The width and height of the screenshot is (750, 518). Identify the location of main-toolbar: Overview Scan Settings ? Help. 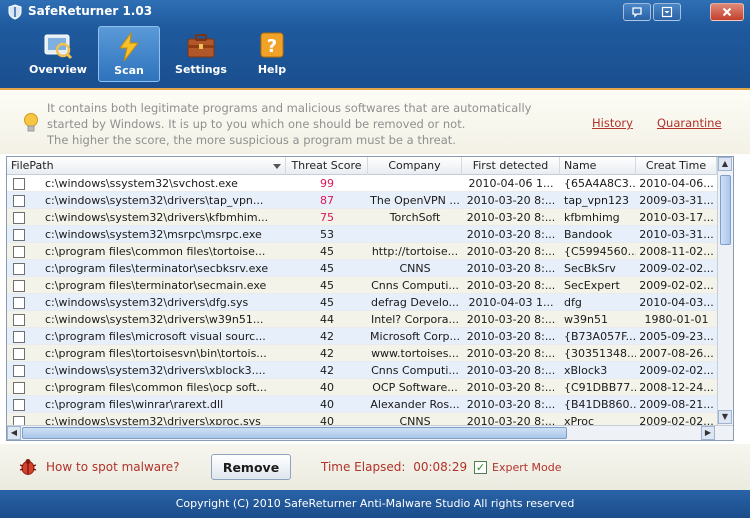
(375, 55).